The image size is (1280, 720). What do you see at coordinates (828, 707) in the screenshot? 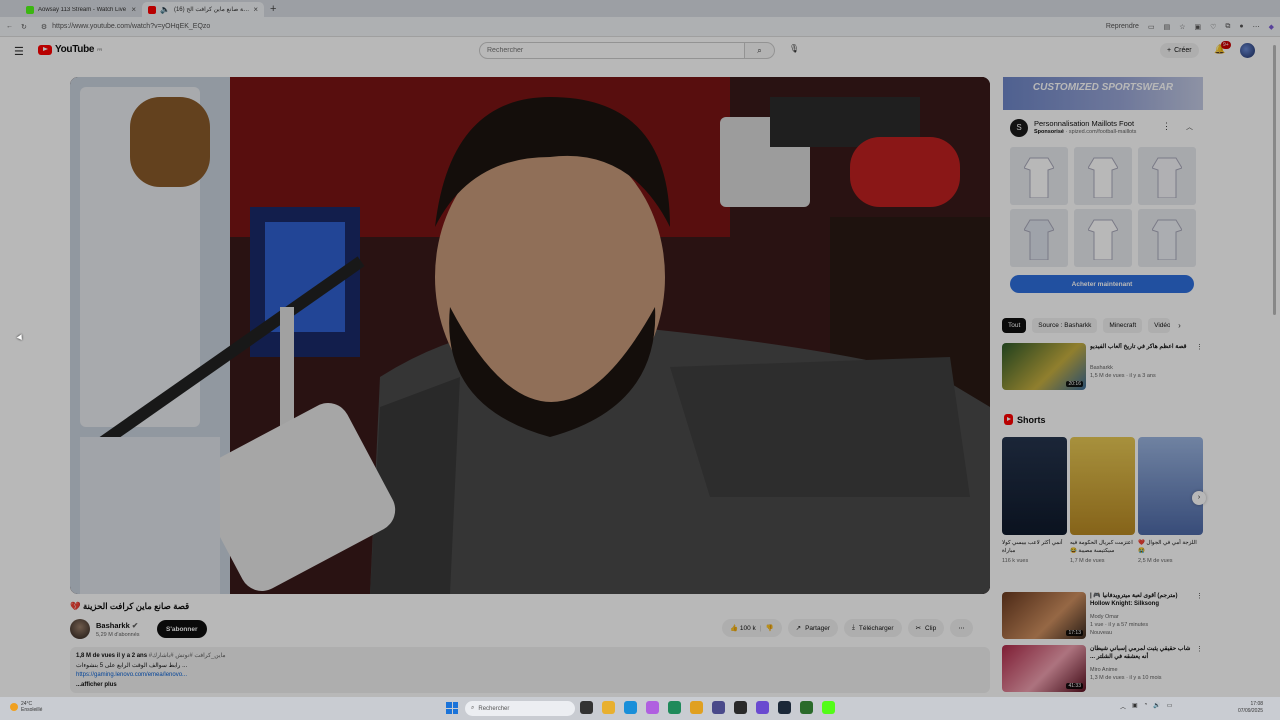
I see `kick-icon` at bounding box center [828, 707].